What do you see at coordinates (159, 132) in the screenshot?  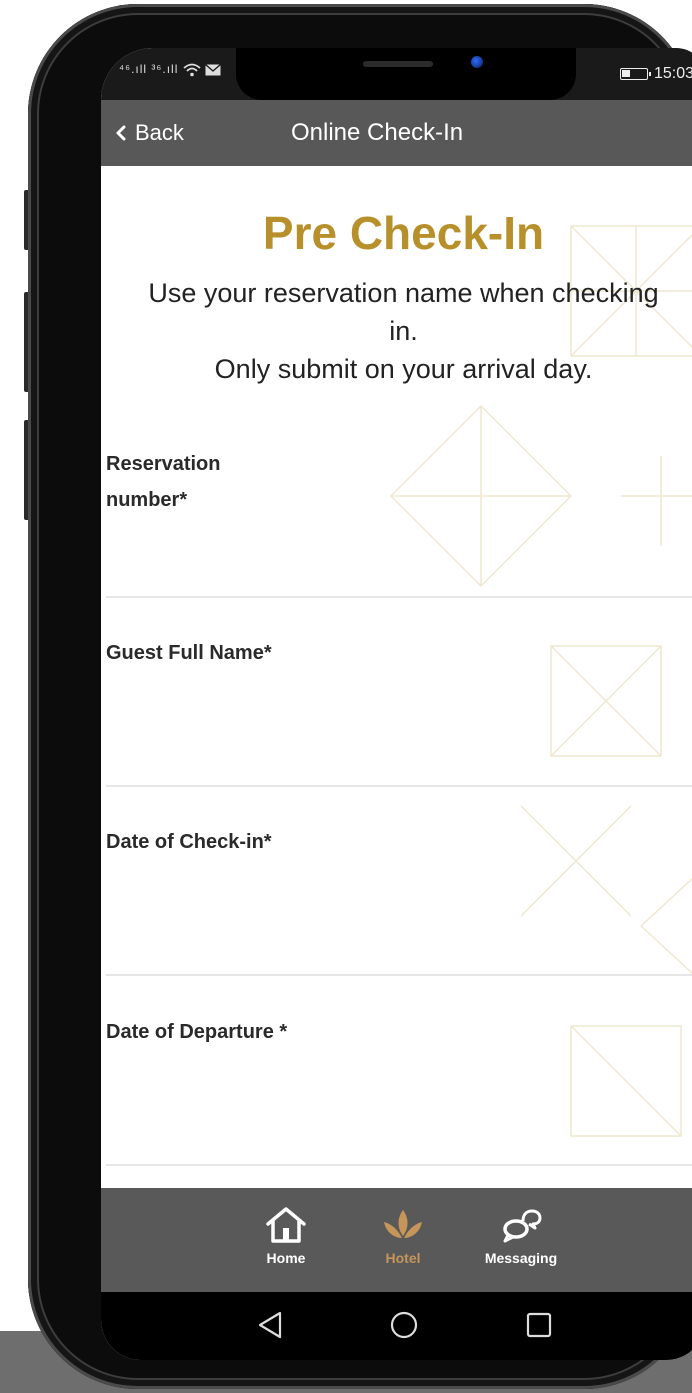 I see `back-label: Back` at bounding box center [159, 132].